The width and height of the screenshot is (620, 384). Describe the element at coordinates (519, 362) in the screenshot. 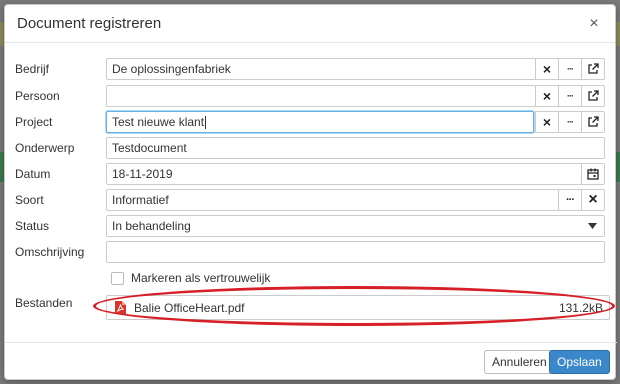

I see `cancel-button: Annuleren` at that location.